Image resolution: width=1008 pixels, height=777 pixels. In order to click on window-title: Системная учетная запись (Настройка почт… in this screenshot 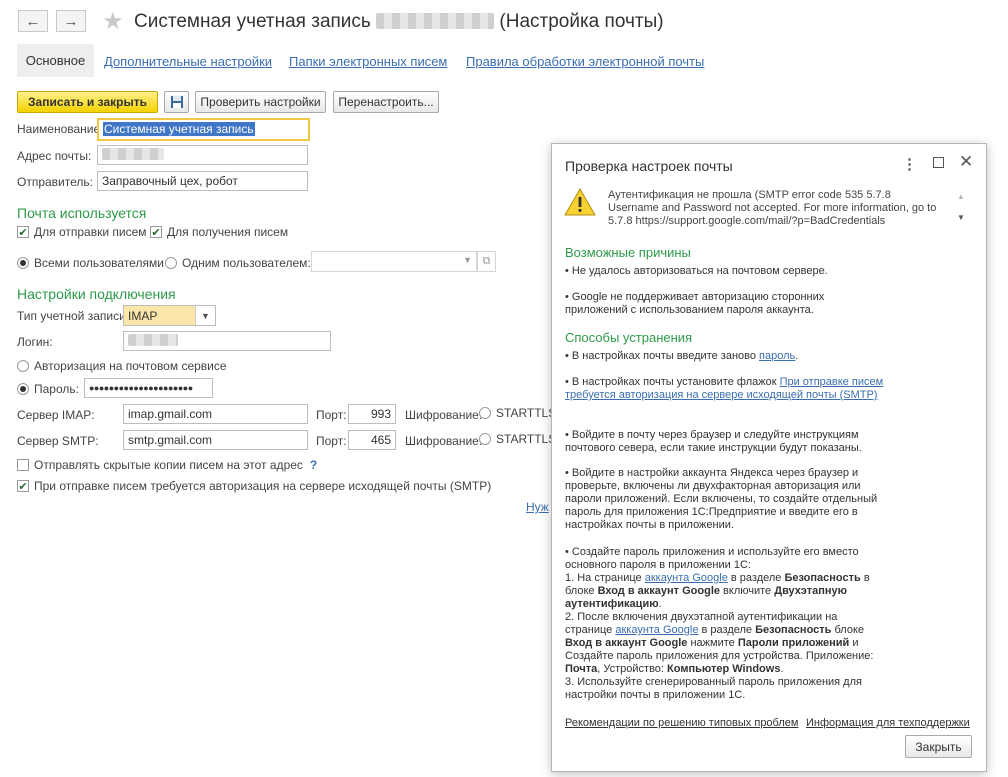, I will do `click(399, 22)`.